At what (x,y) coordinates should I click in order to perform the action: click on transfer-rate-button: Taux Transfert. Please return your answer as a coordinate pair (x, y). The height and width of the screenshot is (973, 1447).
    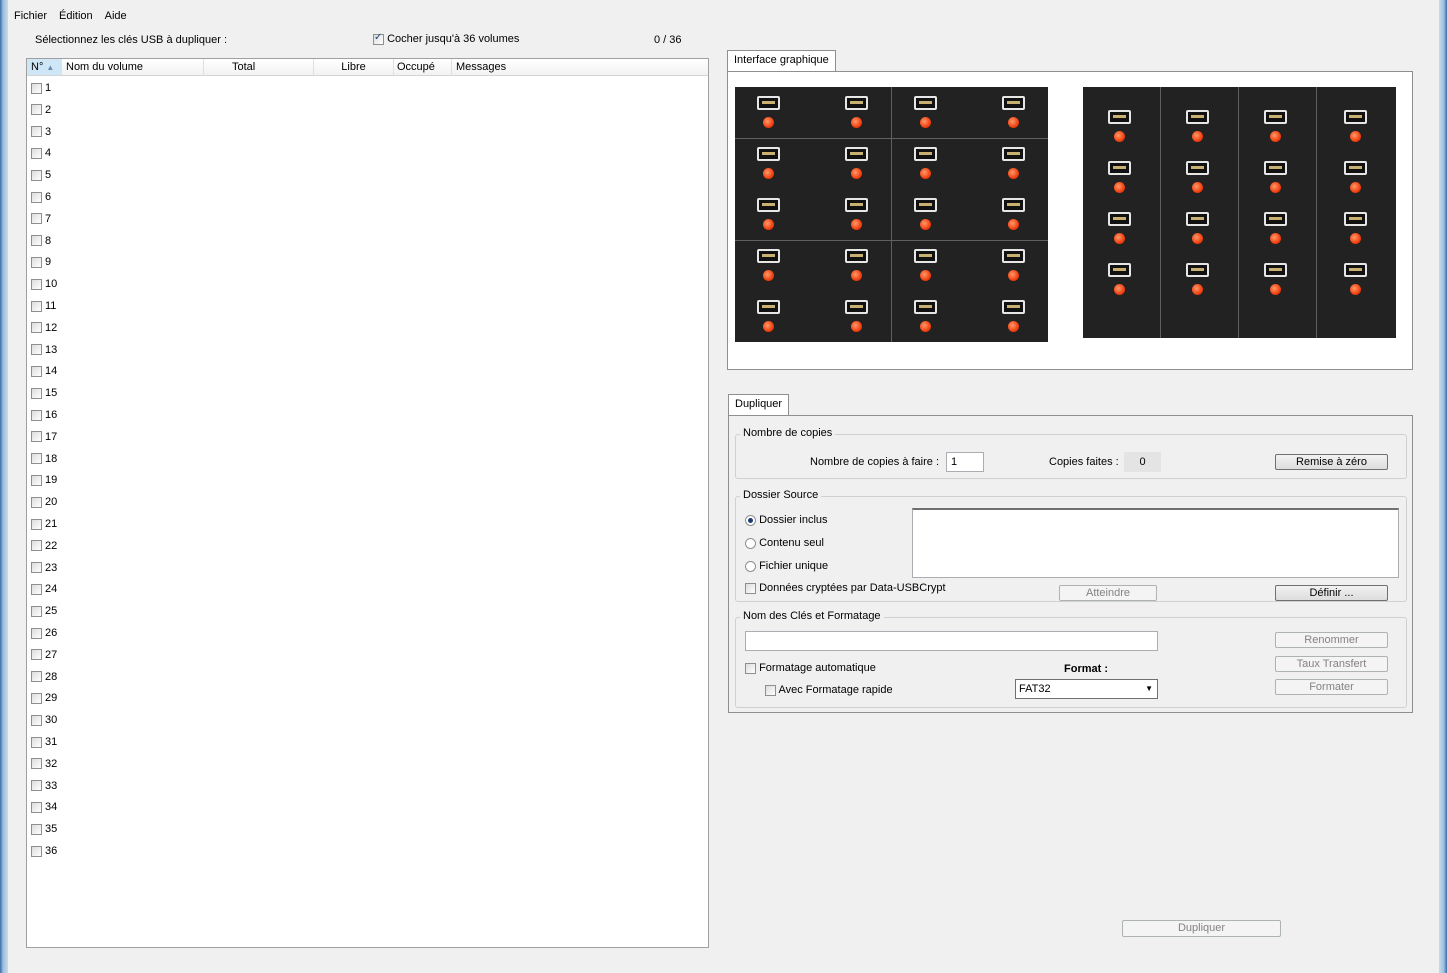
    Looking at the image, I should click on (1331, 664).